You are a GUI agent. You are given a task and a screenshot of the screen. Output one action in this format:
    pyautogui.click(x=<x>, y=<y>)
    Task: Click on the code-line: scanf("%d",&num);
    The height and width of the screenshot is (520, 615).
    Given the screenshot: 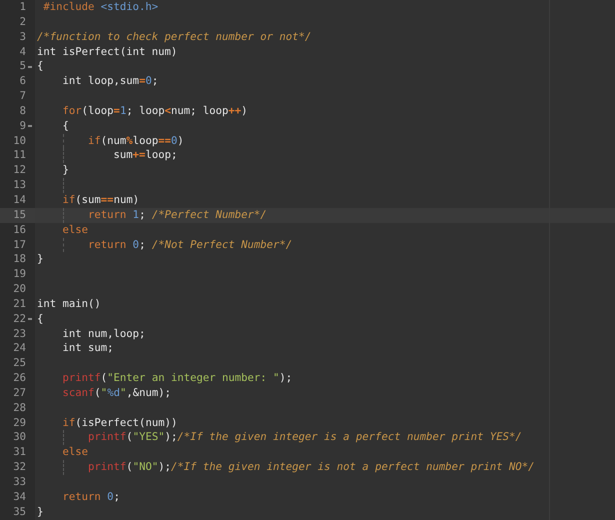 What is the action you would take?
    pyautogui.click(x=116, y=392)
    